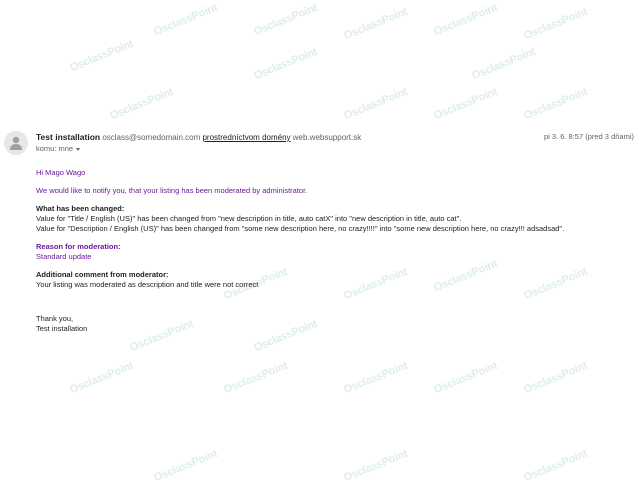 The image size is (640, 480). I want to click on recipient-label: komu: mne, so click(55, 148).